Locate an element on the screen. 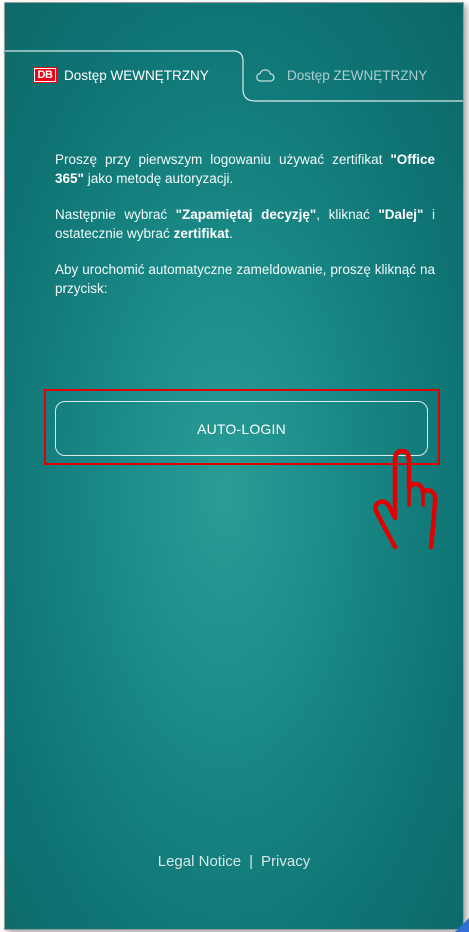  auto-login-label: AUTO-LOGIN is located at coordinates (241, 428).